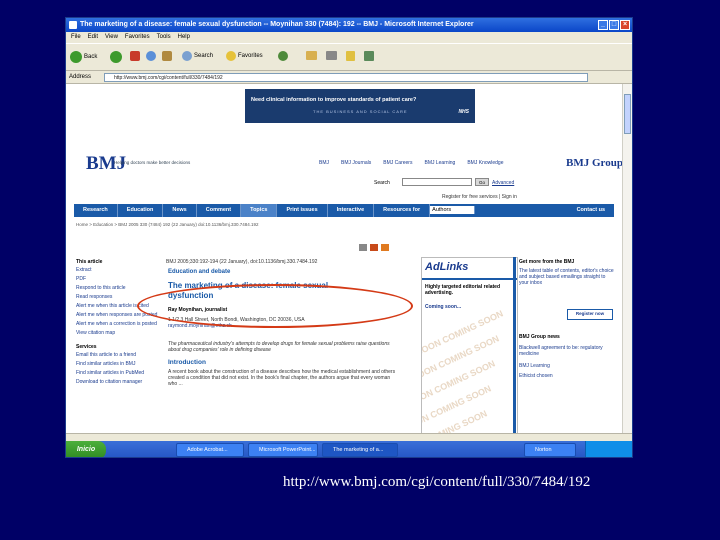 The height and width of the screenshot is (540, 720). I want to click on address-label: Address, so click(80, 77).